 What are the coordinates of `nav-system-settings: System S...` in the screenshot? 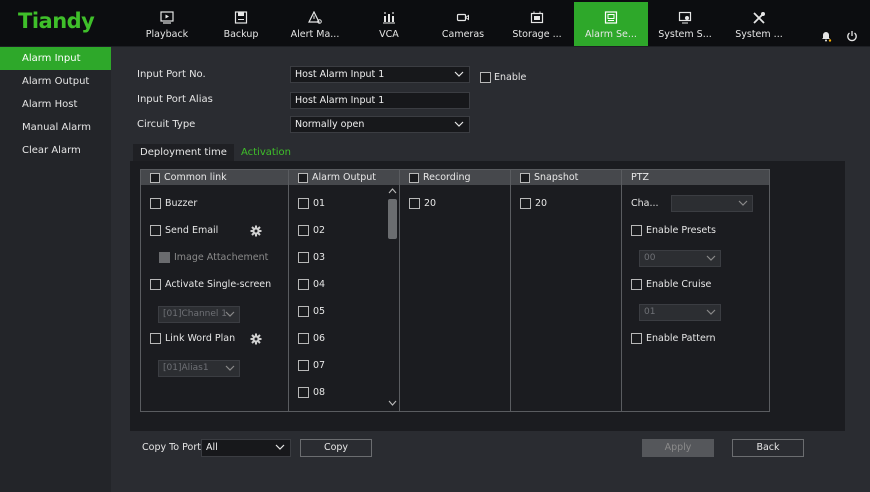 It's located at (685, 24).